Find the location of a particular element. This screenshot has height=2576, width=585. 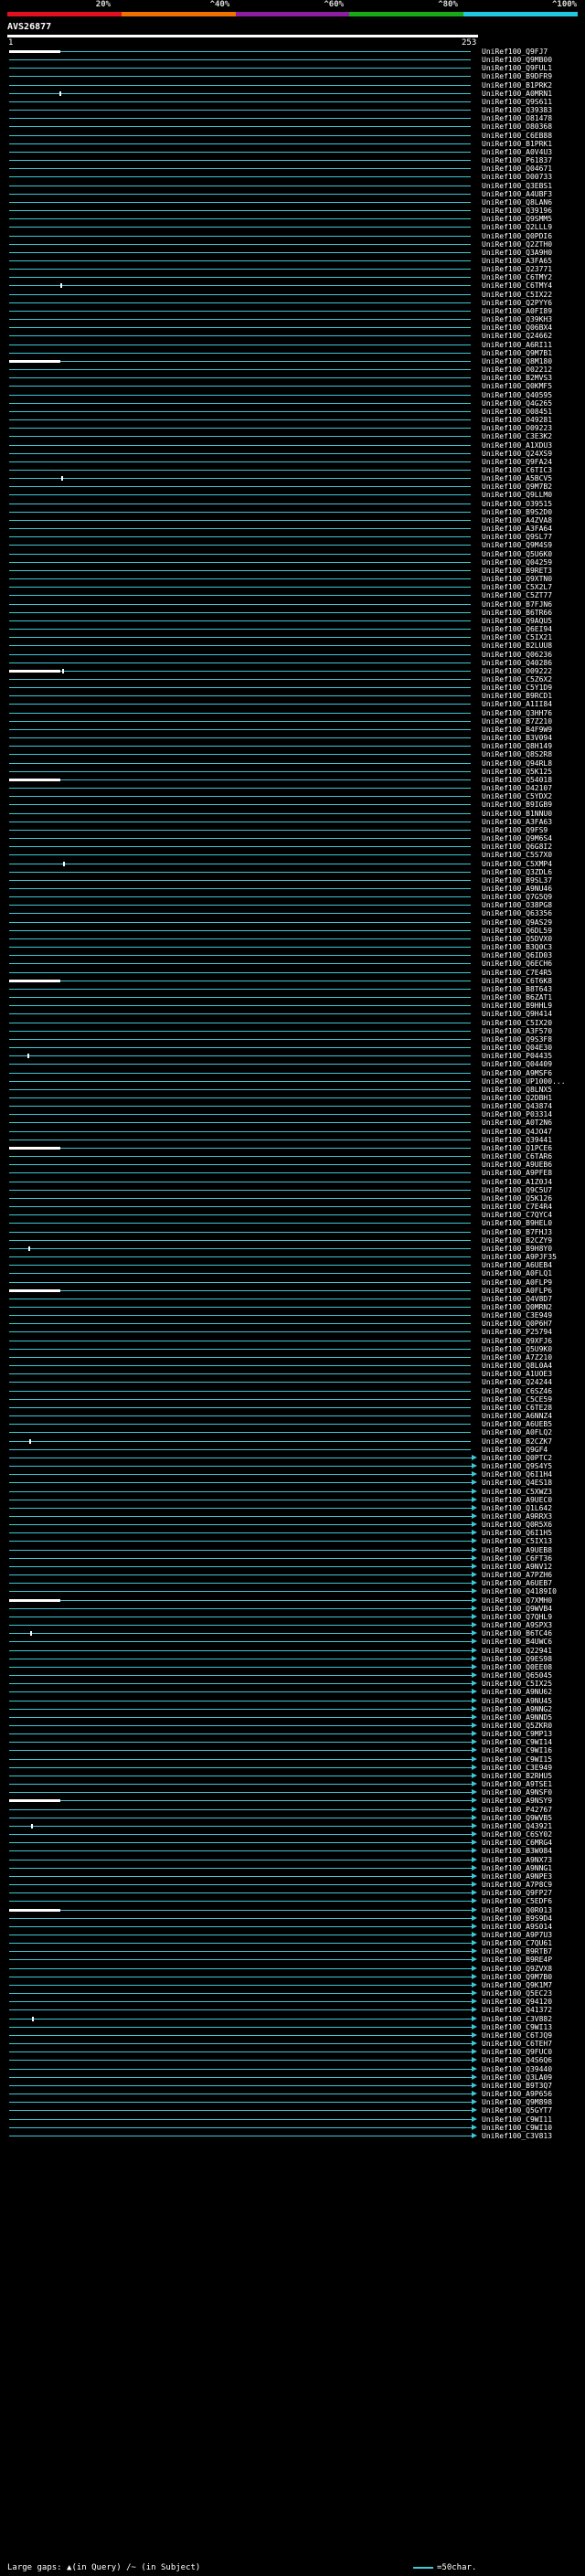

hit-accession-label: UniRef100_O81478 is located at coordinates (517, 118).